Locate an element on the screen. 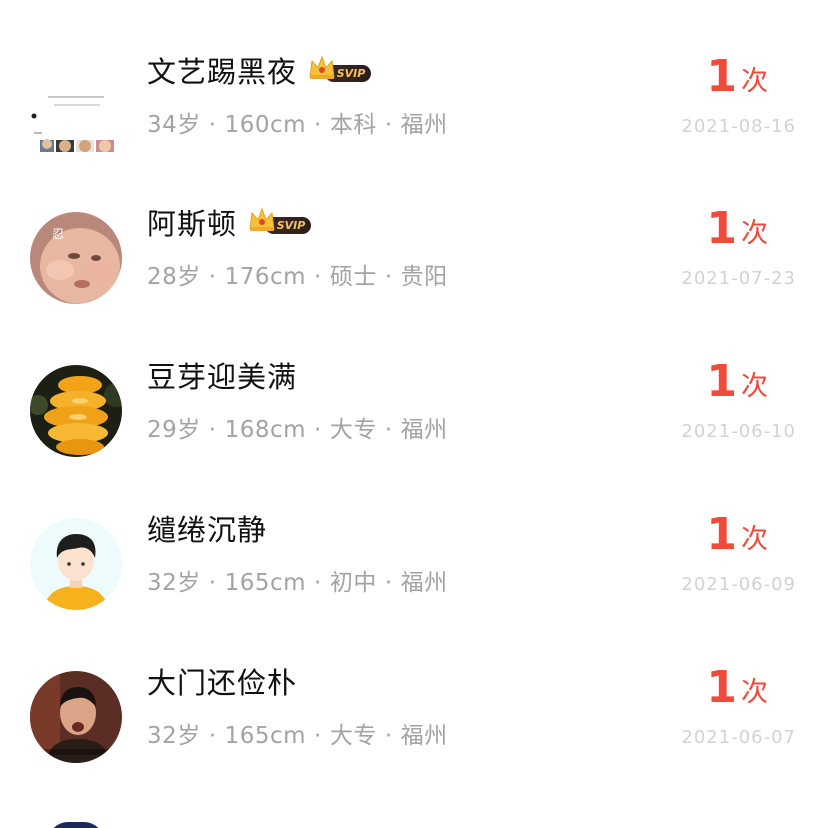  profile-meta: 34岁 · 160cm · 本科 · 福州 is located at coordinates (297, 125).